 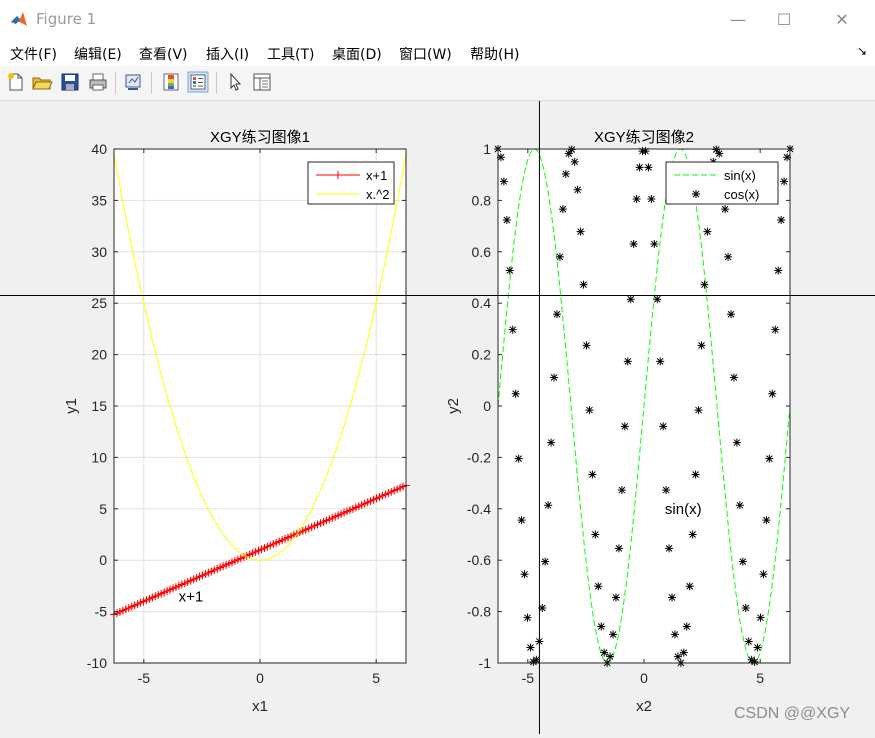 I want to click on y-tick-label: -5, so click(x=101, y=612).